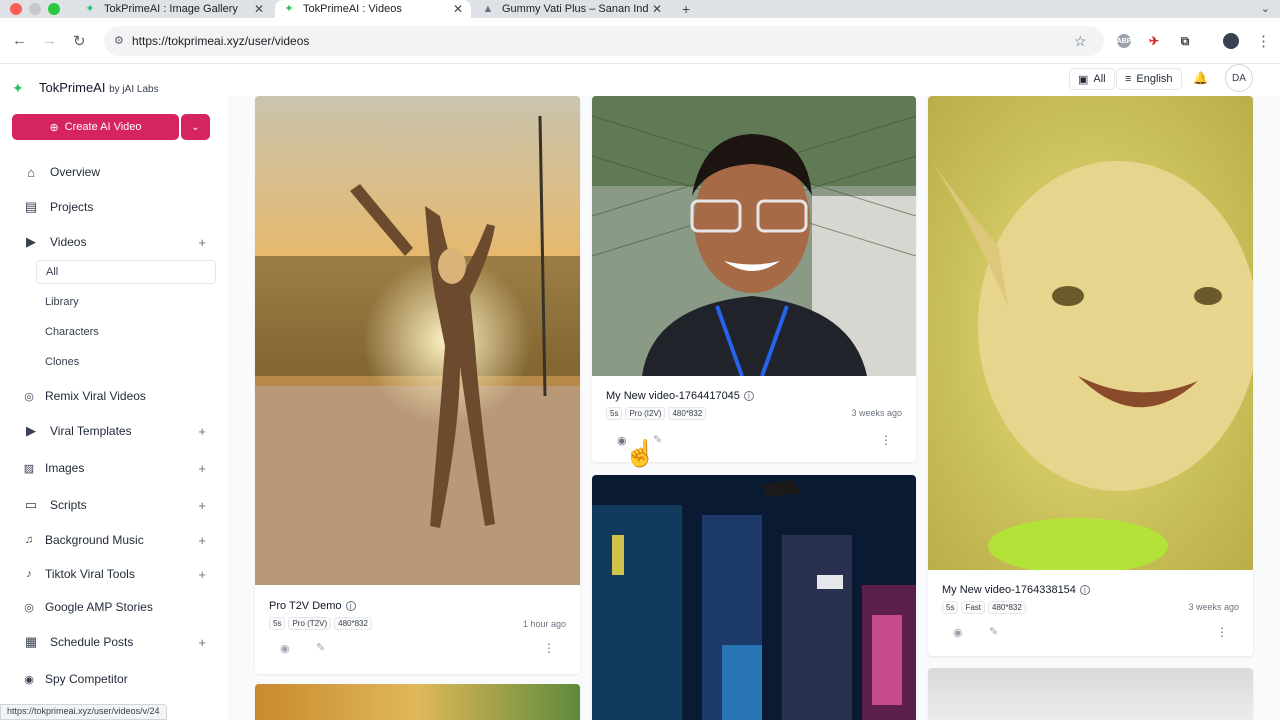  I want to click on add-template-plus-icon: +, so click(202, 431).